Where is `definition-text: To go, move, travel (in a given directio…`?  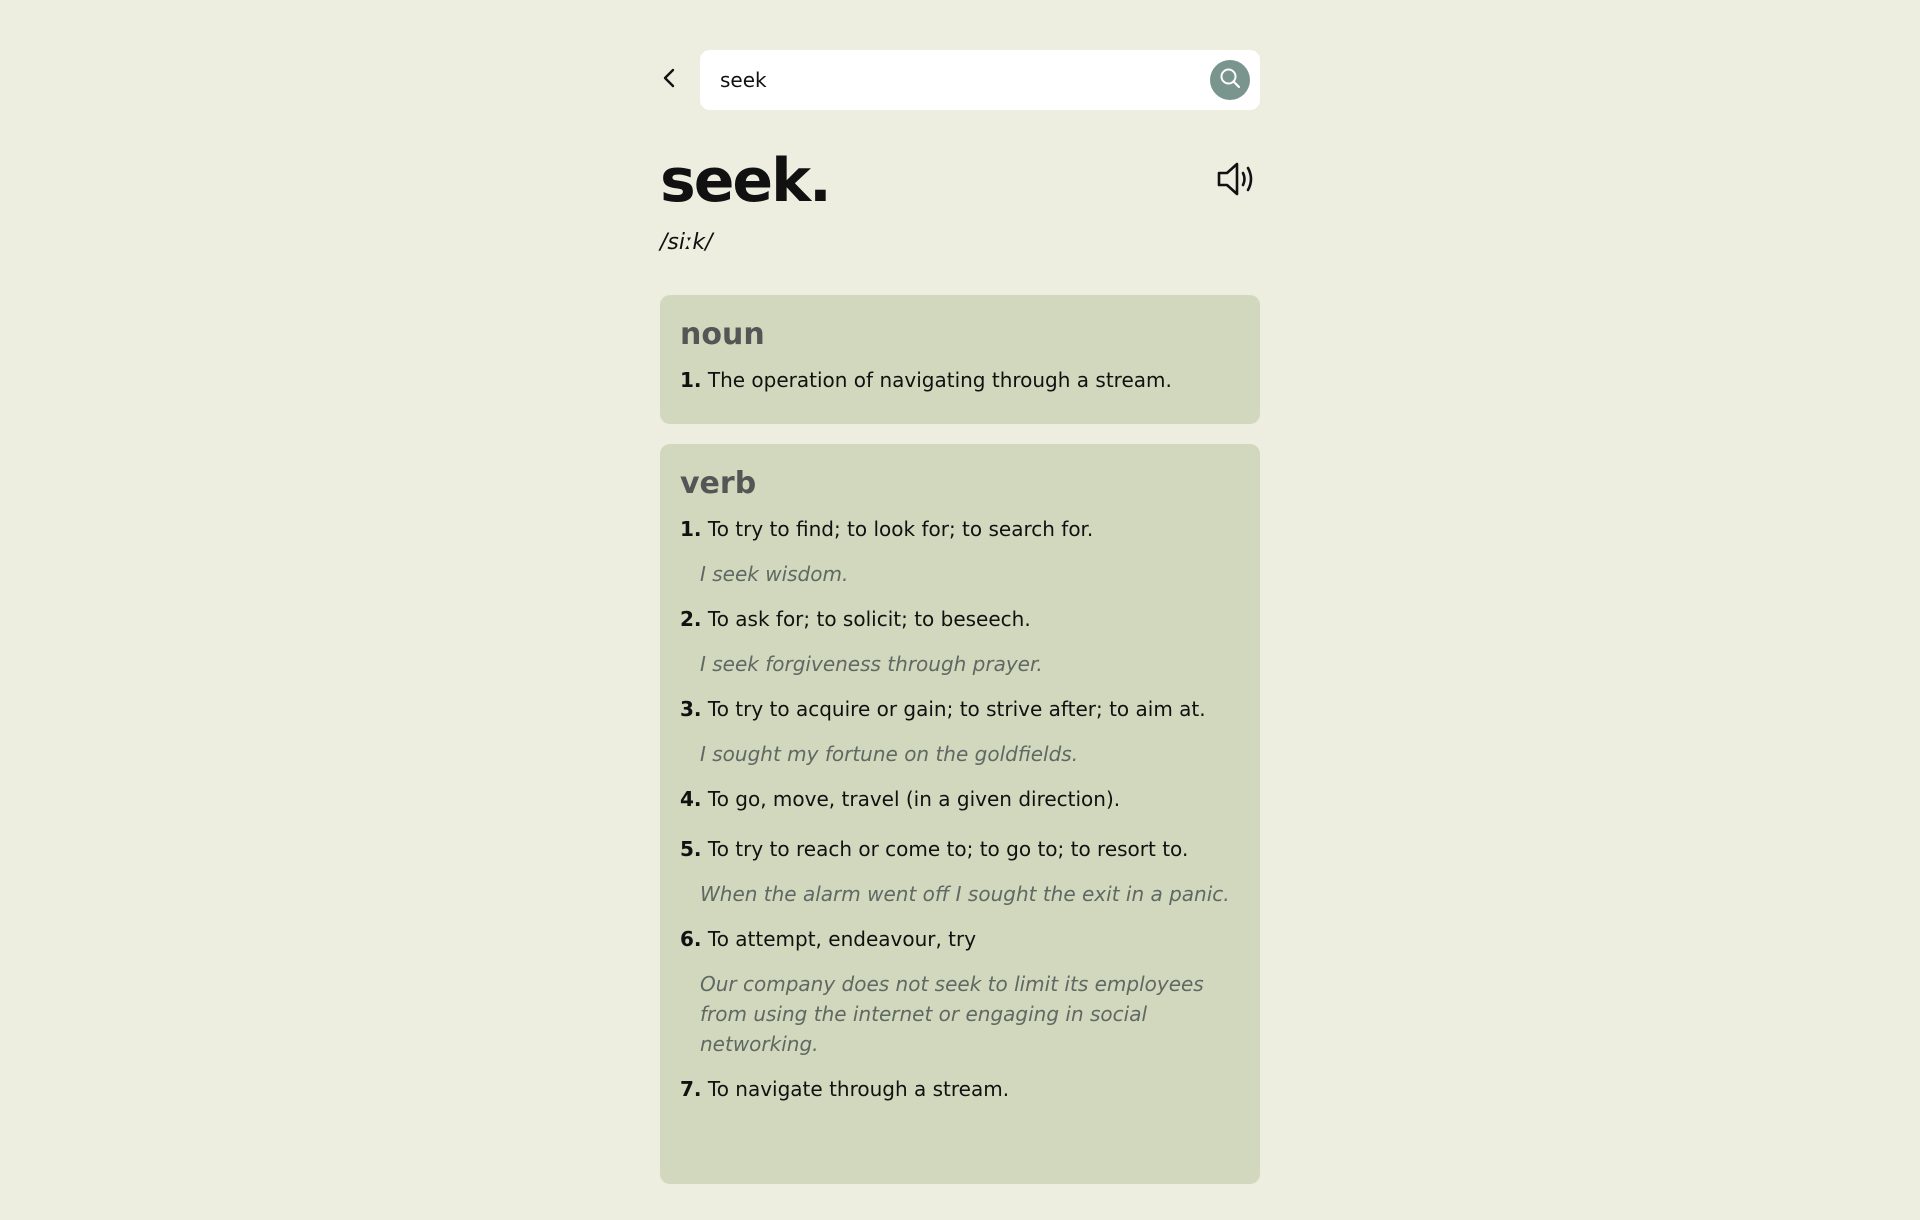 definition-text: To go, move, travel (in a given directio… is located at coordinates (911, 799).